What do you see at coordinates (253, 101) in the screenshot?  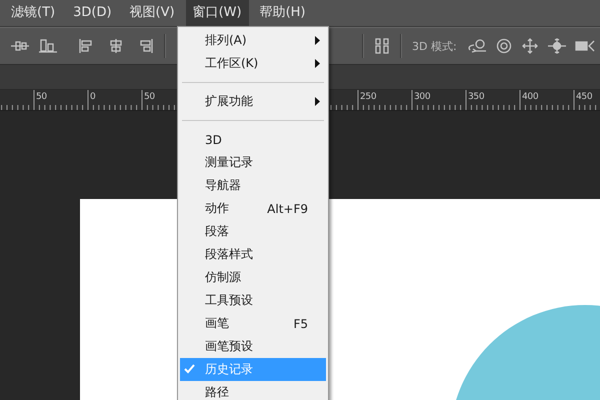 I see `menu-item: 扩展功能` at bounding box center [253, 101].